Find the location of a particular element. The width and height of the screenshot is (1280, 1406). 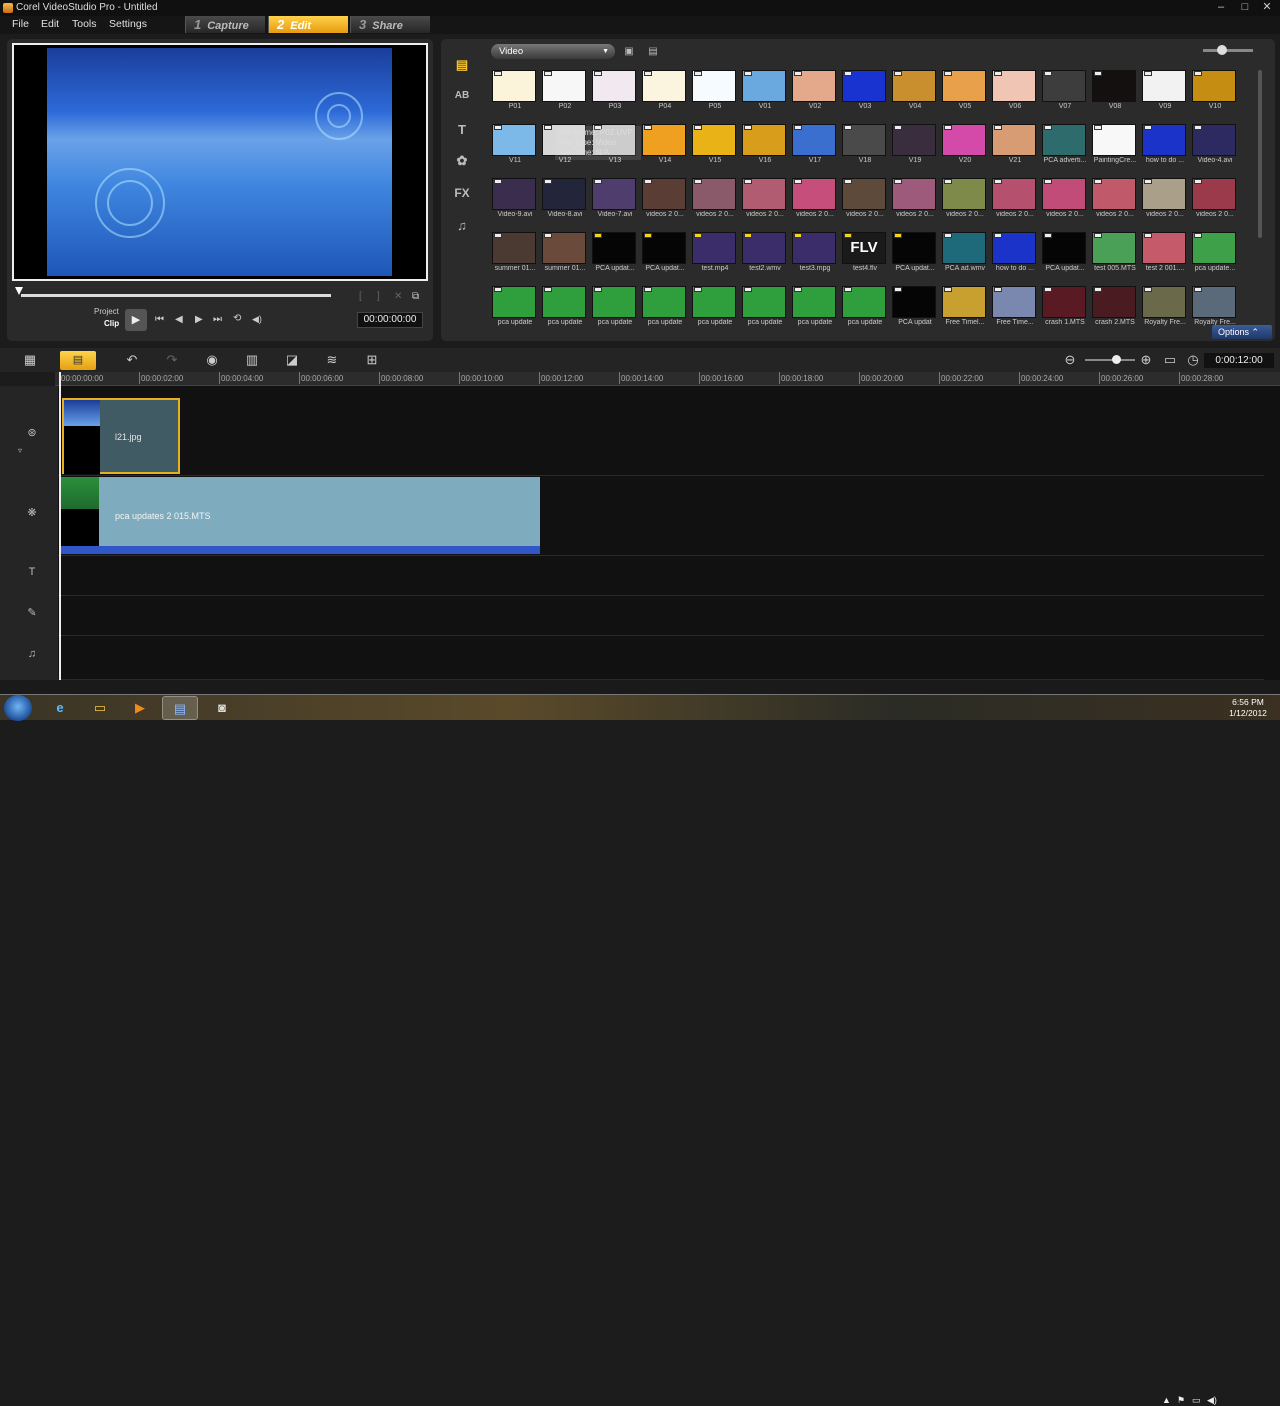

timeline-view-button: ▤ is located at coordinates (78, 360).